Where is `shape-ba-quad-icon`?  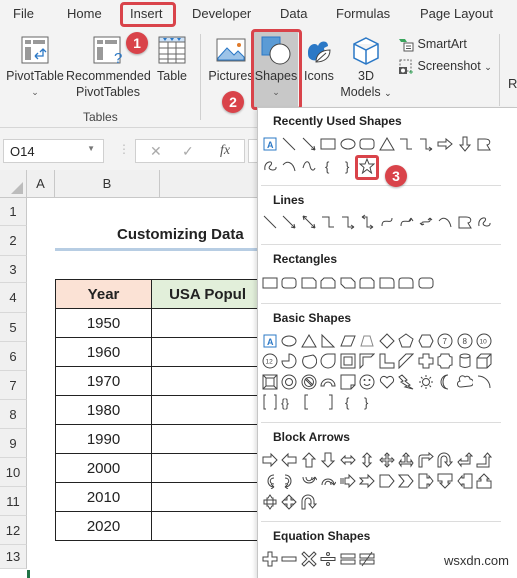
shape-ba-quad-icon is located at coordinates (387, 460).